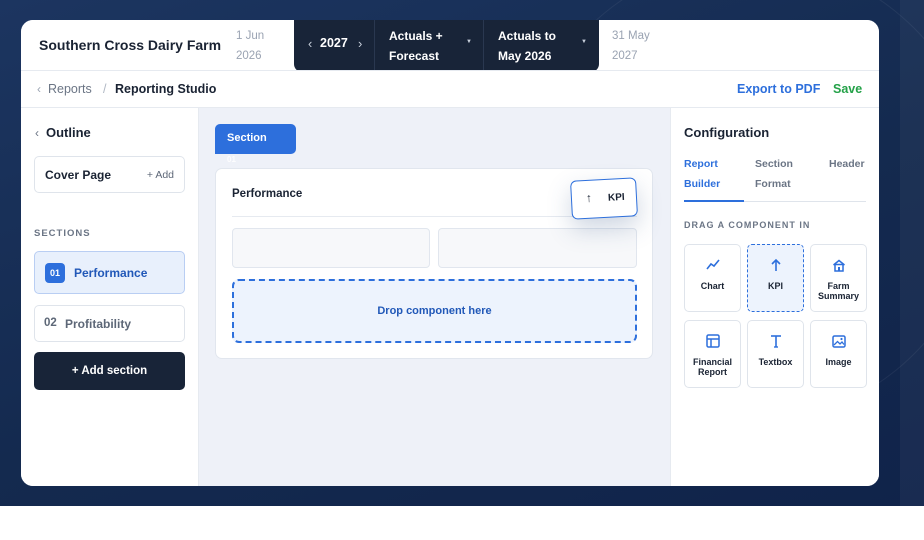  What do you see at coordinates (39, 89) in the screenshot?
I see `chevron-left-icon: ‹` at bounding box center [39, 89].